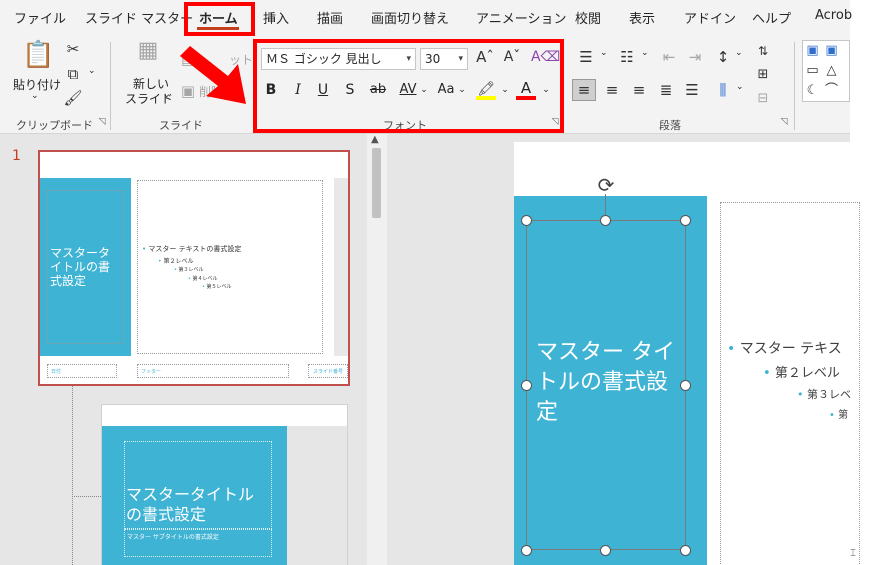 The image size is (870, 565). What do you see at coordinates (763, 99) in the screenshot?
I see `smartart-icon: ⊟` at bounding box center [763, 99].